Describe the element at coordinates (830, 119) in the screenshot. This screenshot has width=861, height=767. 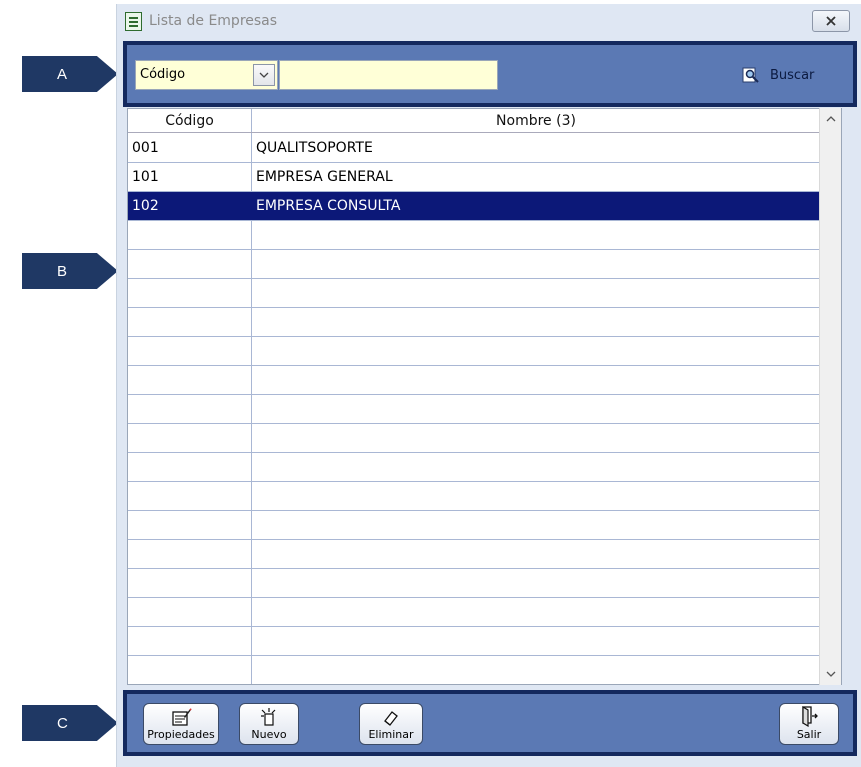
I see `scroll-up-icon` at that location.